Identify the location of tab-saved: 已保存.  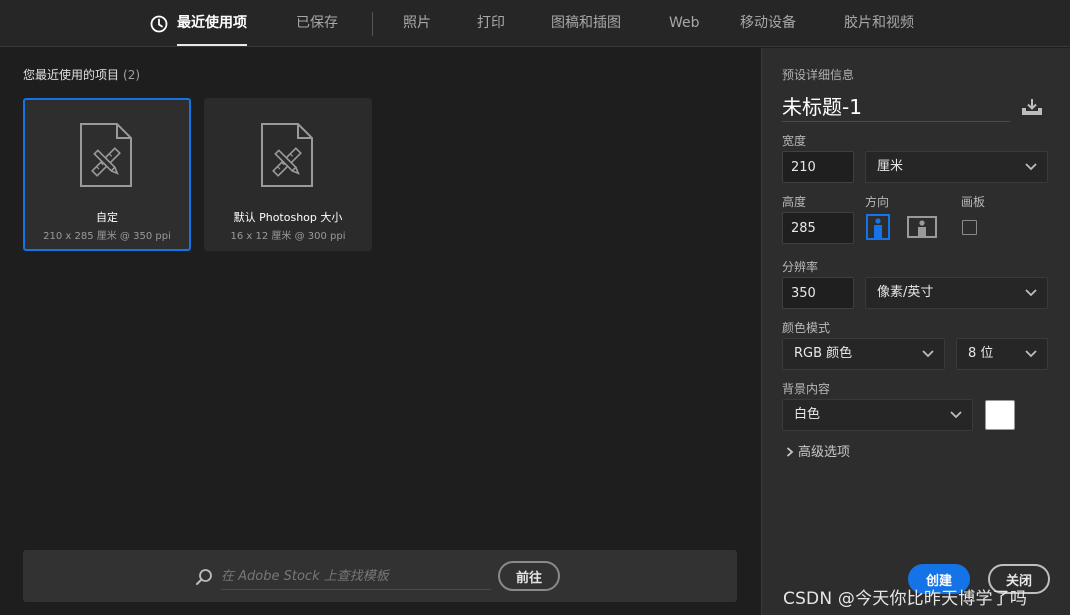
(317, 23).